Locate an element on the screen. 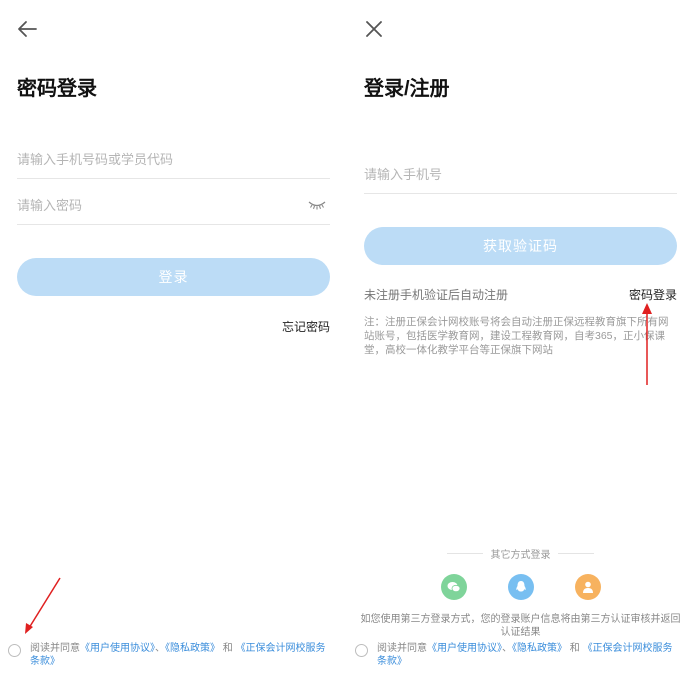 This screenshot has width=695, height=700. account-field is located at coordinates (173, 160).